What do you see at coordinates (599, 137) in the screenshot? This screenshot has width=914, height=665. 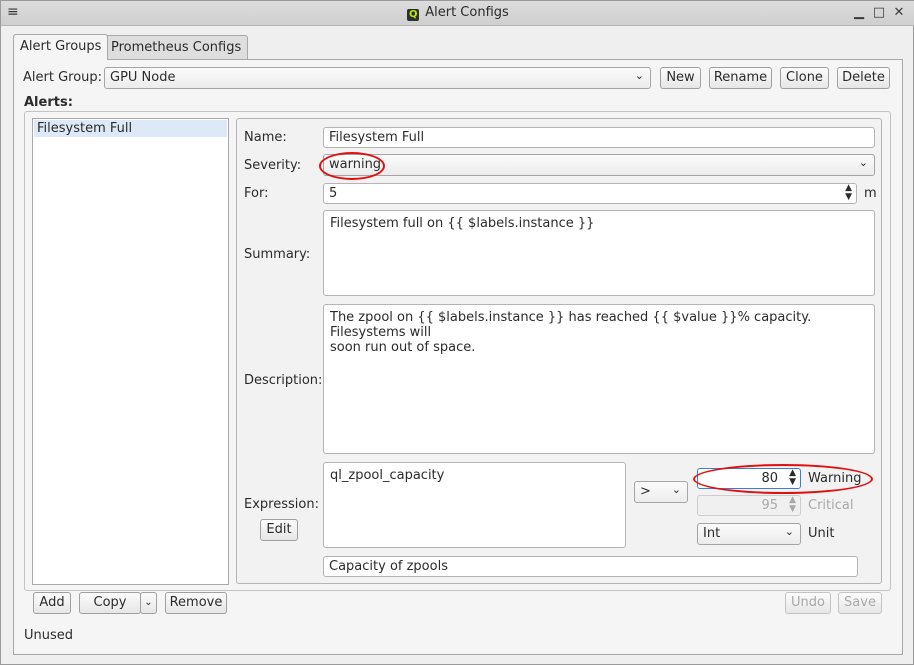 I see `name-field: Filesystem Full` at bounding box center [599, 137].